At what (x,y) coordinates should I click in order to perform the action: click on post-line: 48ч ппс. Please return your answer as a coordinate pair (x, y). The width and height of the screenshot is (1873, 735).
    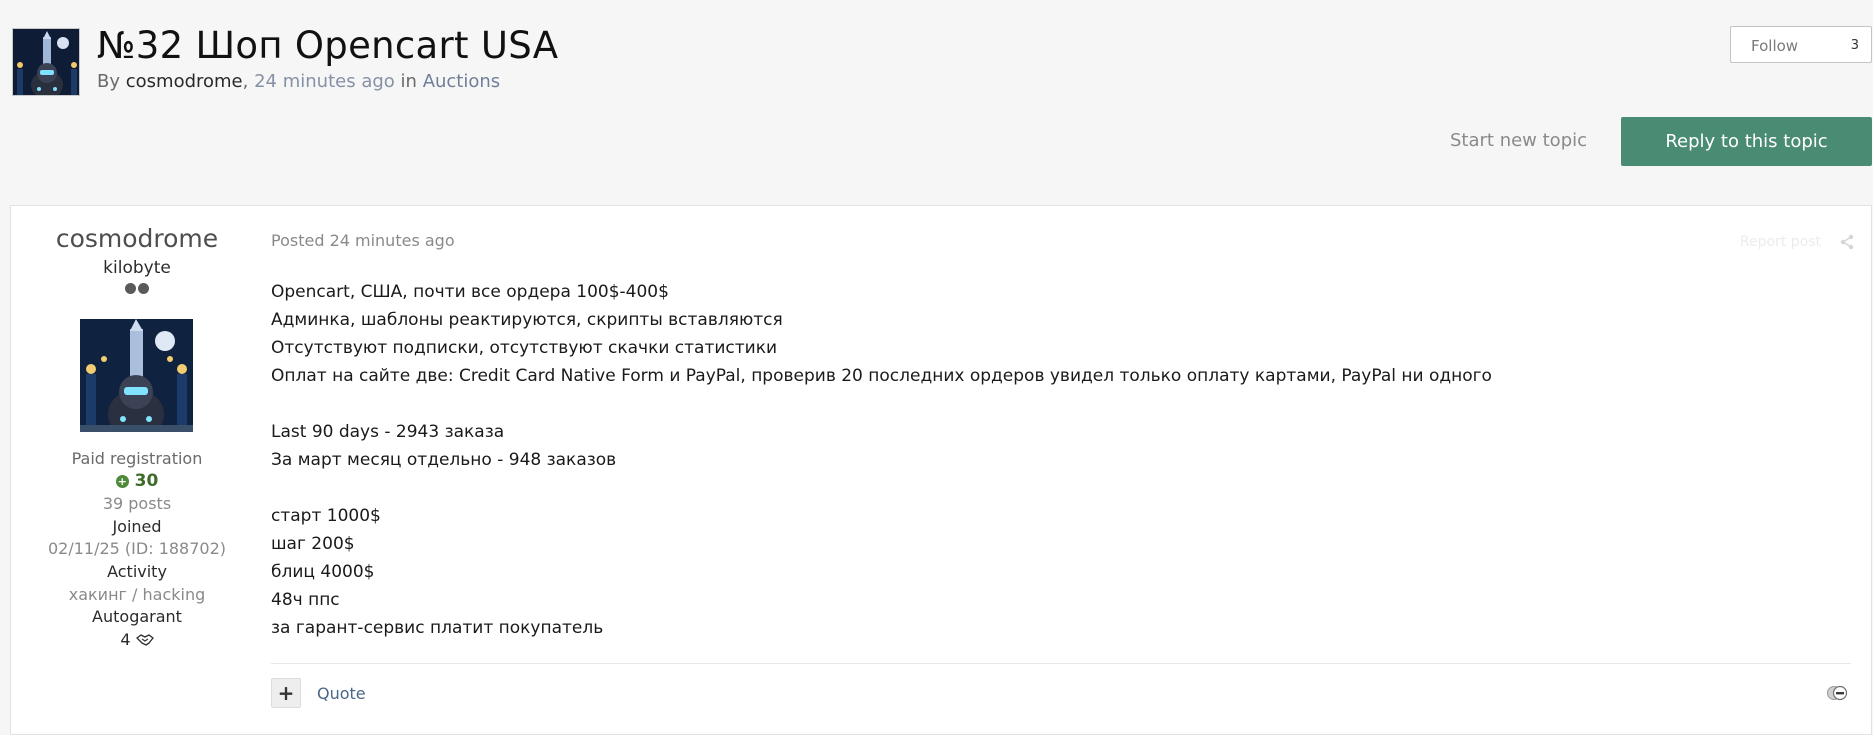
    Looking at the image, I should click on (305, 600).